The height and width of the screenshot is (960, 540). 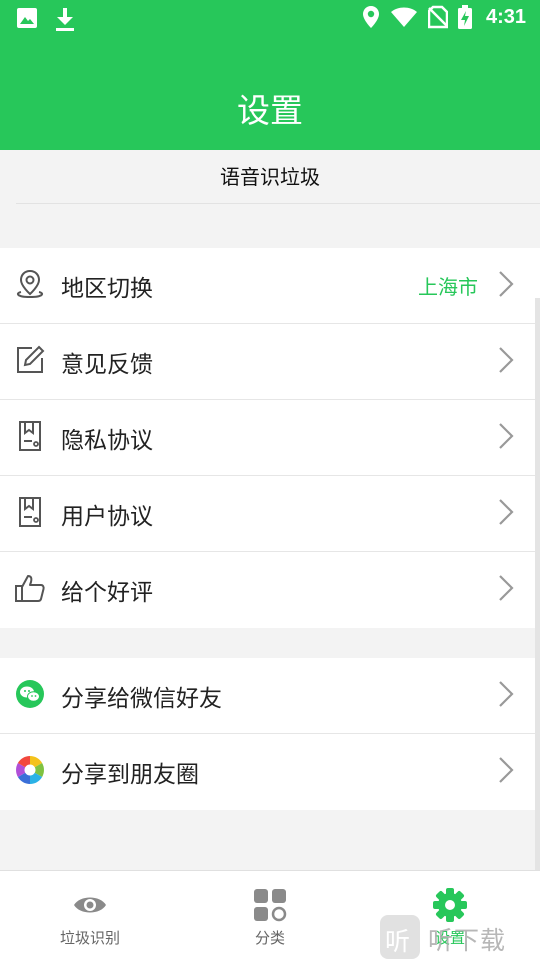 I want to click on privacy-policy-row: 隐私协议, so click(x=270, y=438).